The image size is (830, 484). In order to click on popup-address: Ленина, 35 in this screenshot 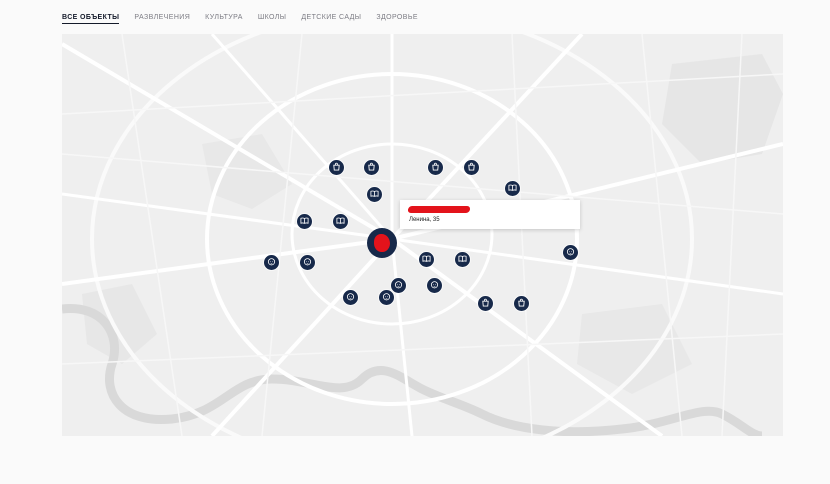, I will do `click(424, 220)`.